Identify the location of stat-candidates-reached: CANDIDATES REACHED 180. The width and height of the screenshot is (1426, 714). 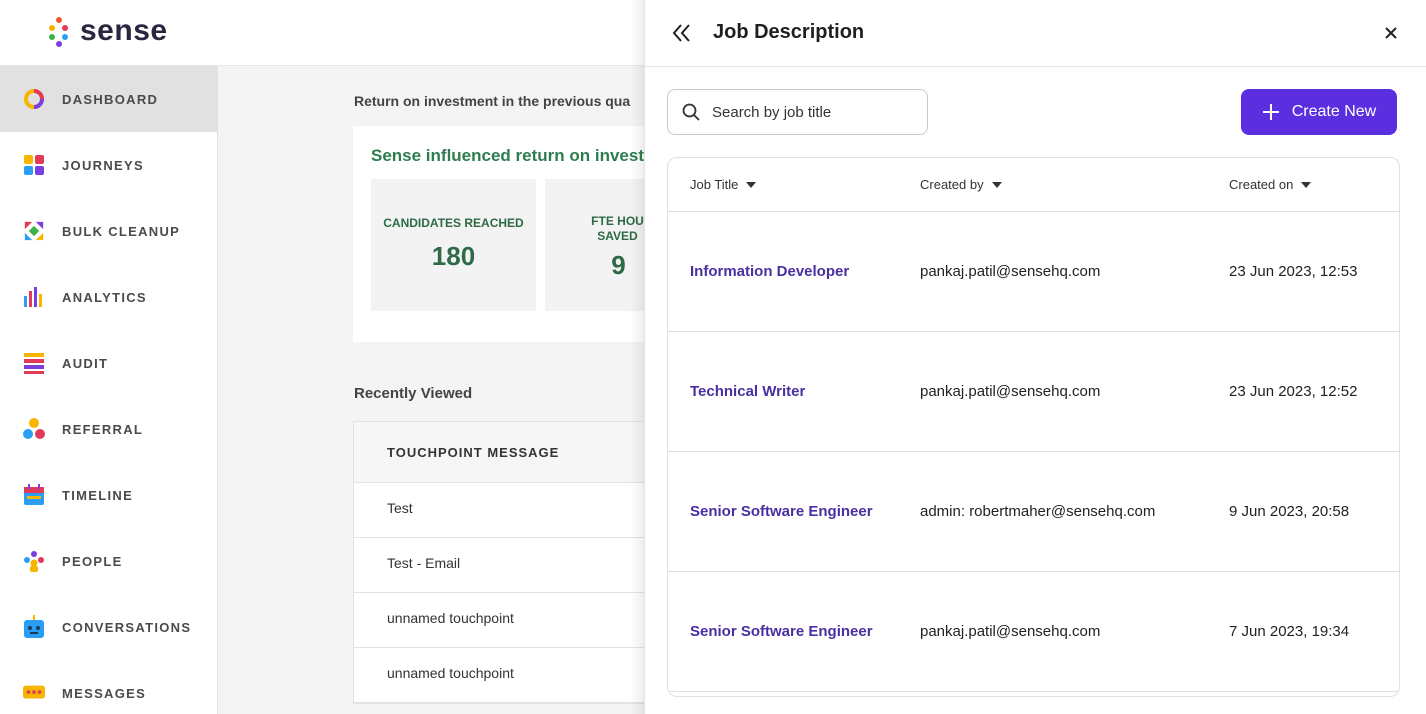
(453, 245).